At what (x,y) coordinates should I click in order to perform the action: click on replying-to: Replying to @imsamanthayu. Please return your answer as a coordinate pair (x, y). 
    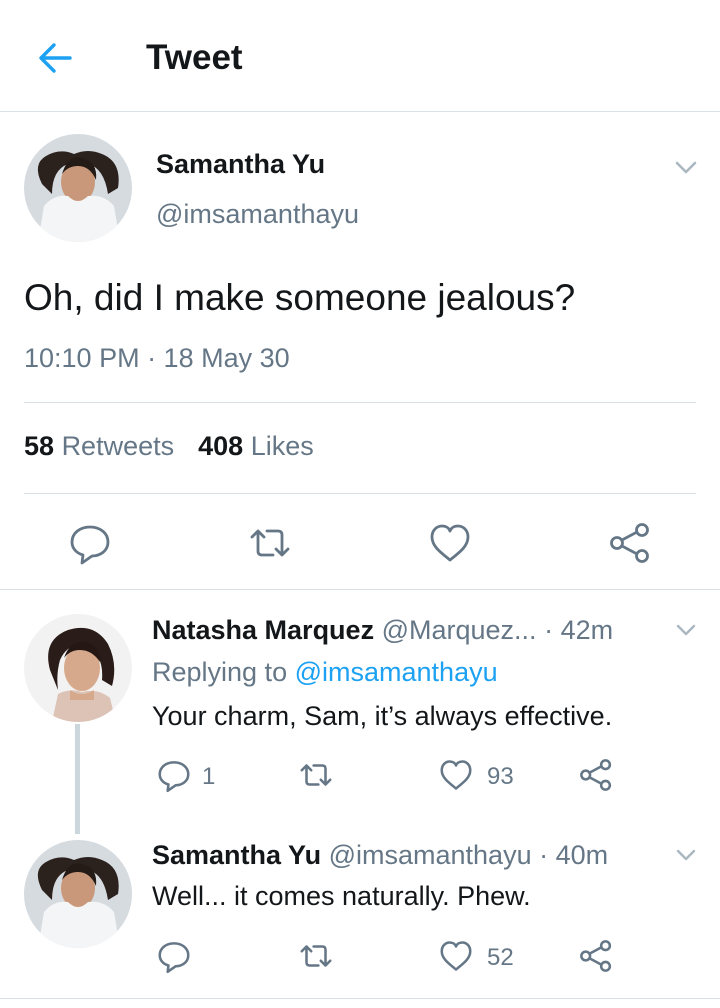
    Looking at the image, I should click on (325, 672).